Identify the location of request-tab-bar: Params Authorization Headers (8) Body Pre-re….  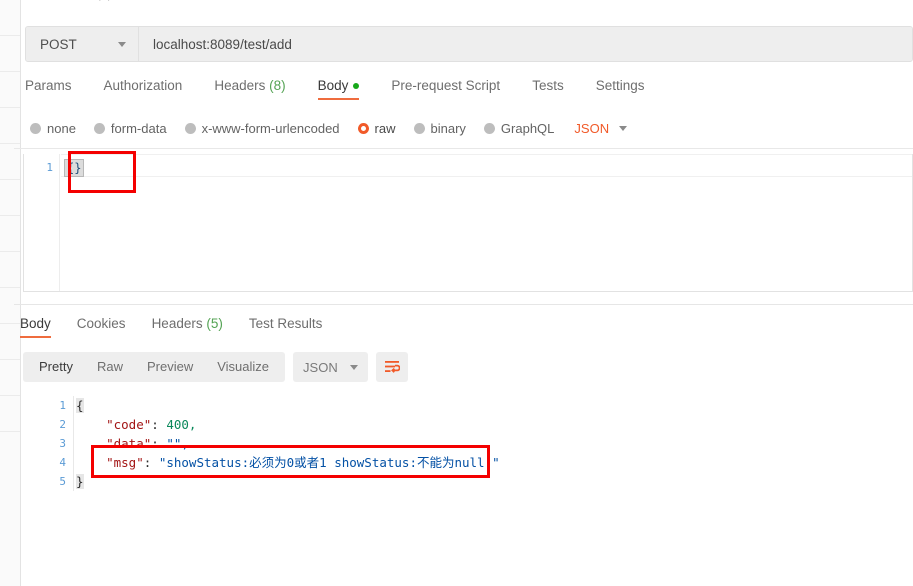
(334, 93).